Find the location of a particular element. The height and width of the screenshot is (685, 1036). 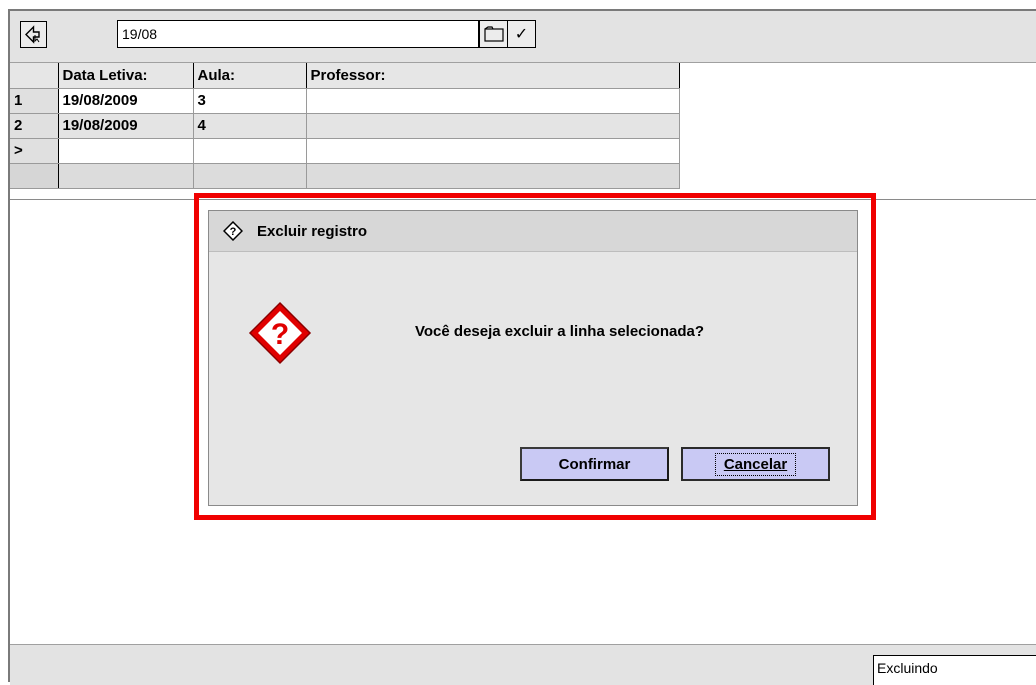

table-row: > is located at coordinates (345, 151).